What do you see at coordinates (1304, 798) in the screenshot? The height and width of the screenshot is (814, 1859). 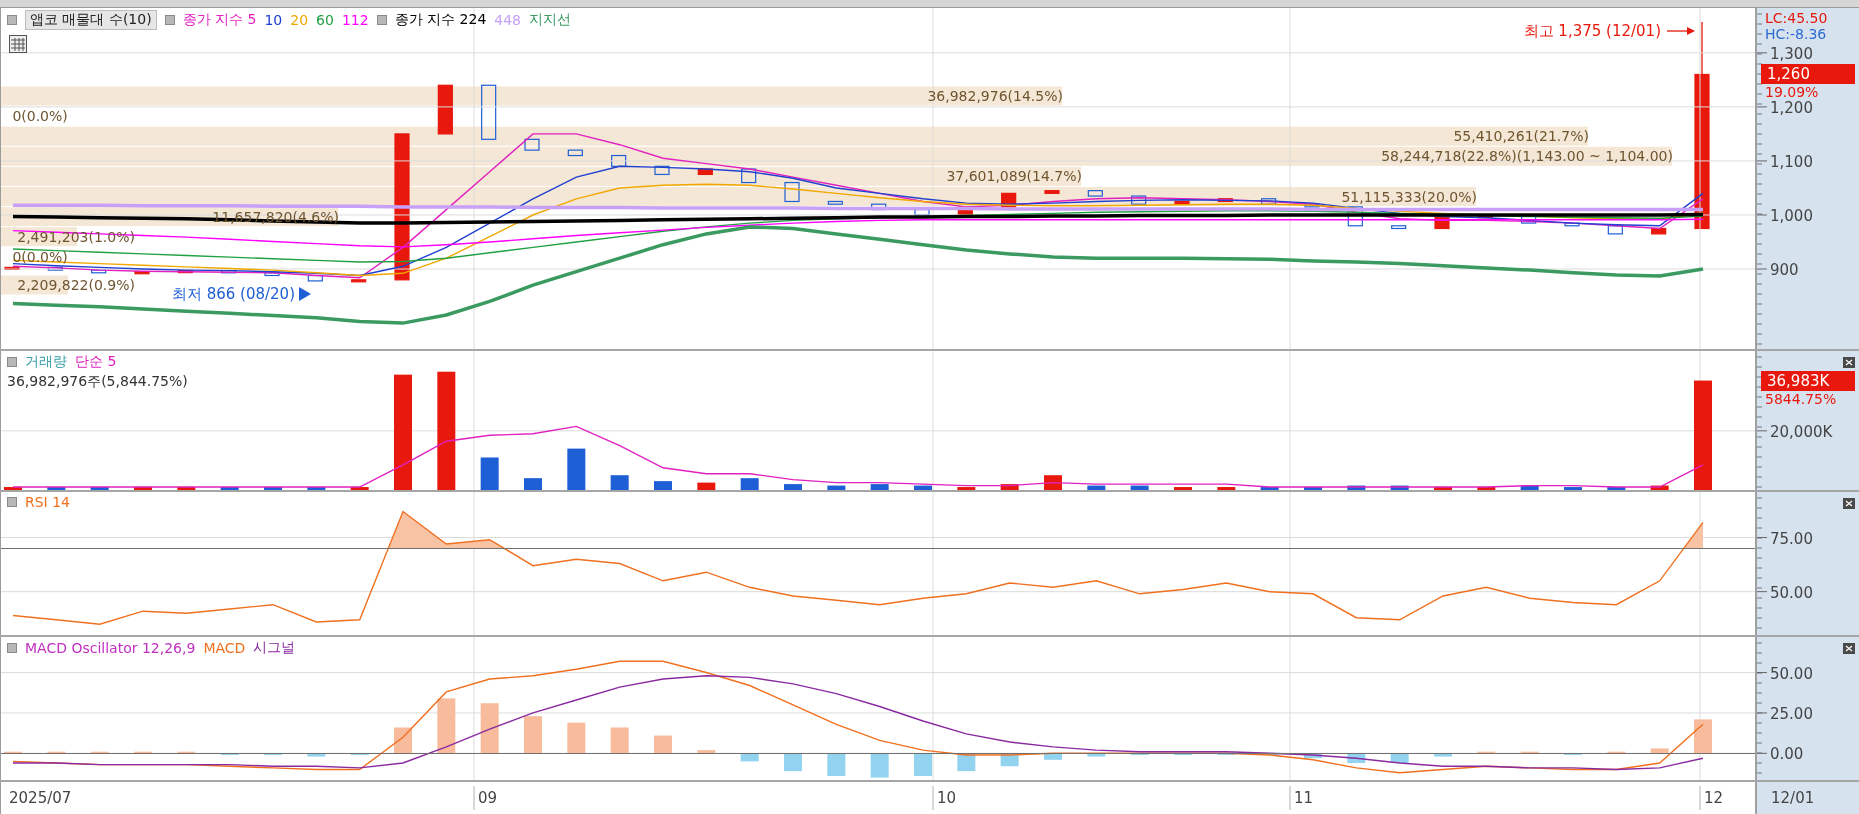 I see `date-label: 11` at bounding box center [1304, 798].